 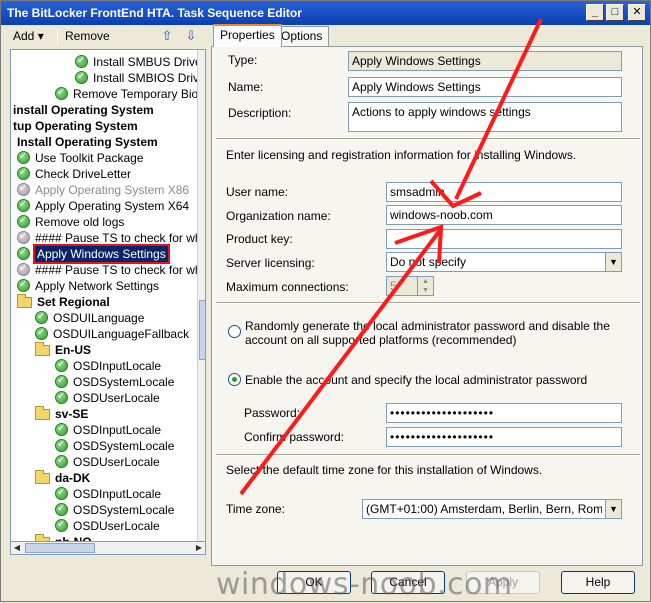 What do you see at coordinates (504, 437) in the screenshot?
I see `confirm-password-input: ••••••••••••••••••••` at bounding box center [504, 437].